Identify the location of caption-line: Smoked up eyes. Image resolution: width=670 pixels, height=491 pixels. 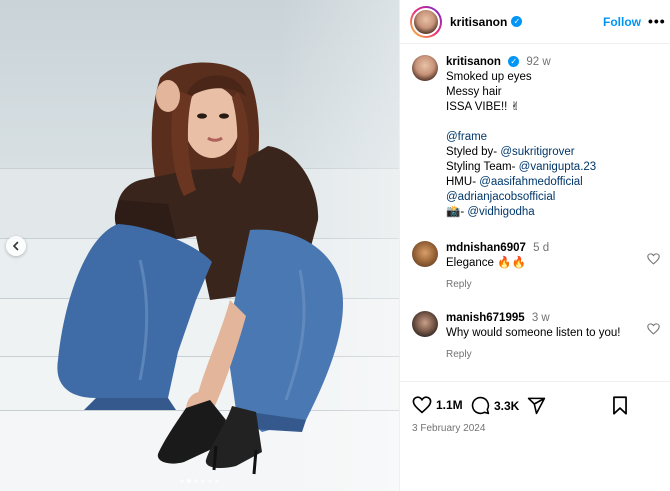
(489, 77).